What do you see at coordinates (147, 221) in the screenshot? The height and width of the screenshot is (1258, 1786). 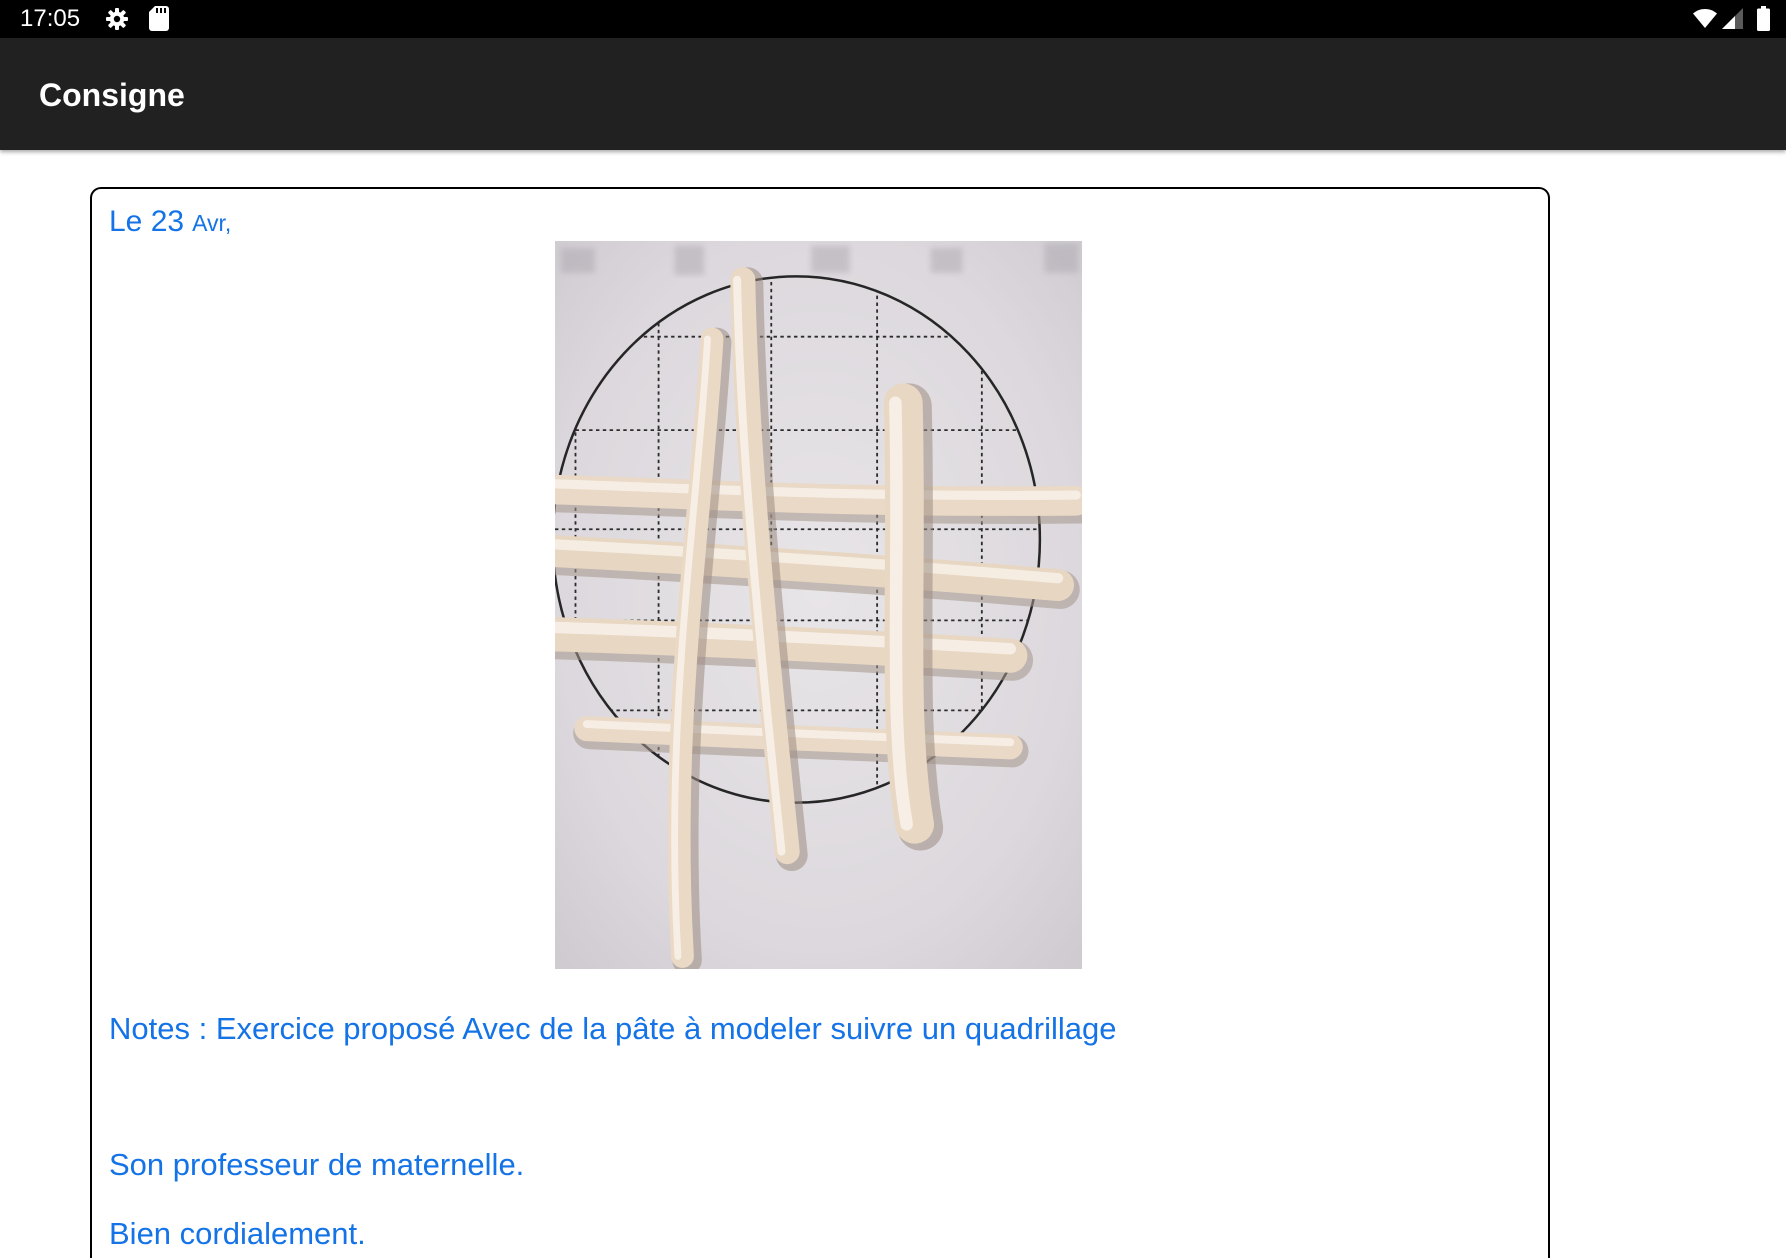 I see `date-day: Le 23` at bounding box center [147, 221].